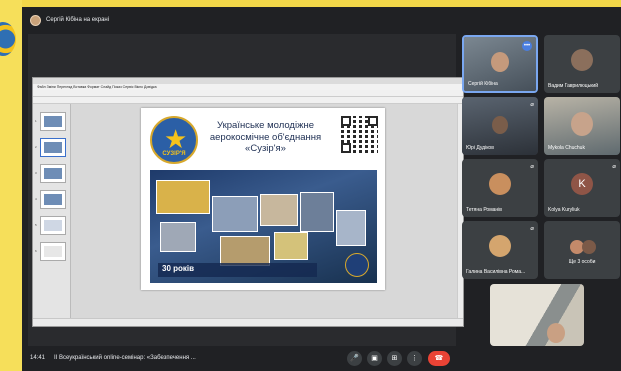 The image size is (621, 371). What do you see at coordinates (374, 358) in the screenshot?
I see `camera-icon: ▣` at bounding box center [374, 358].